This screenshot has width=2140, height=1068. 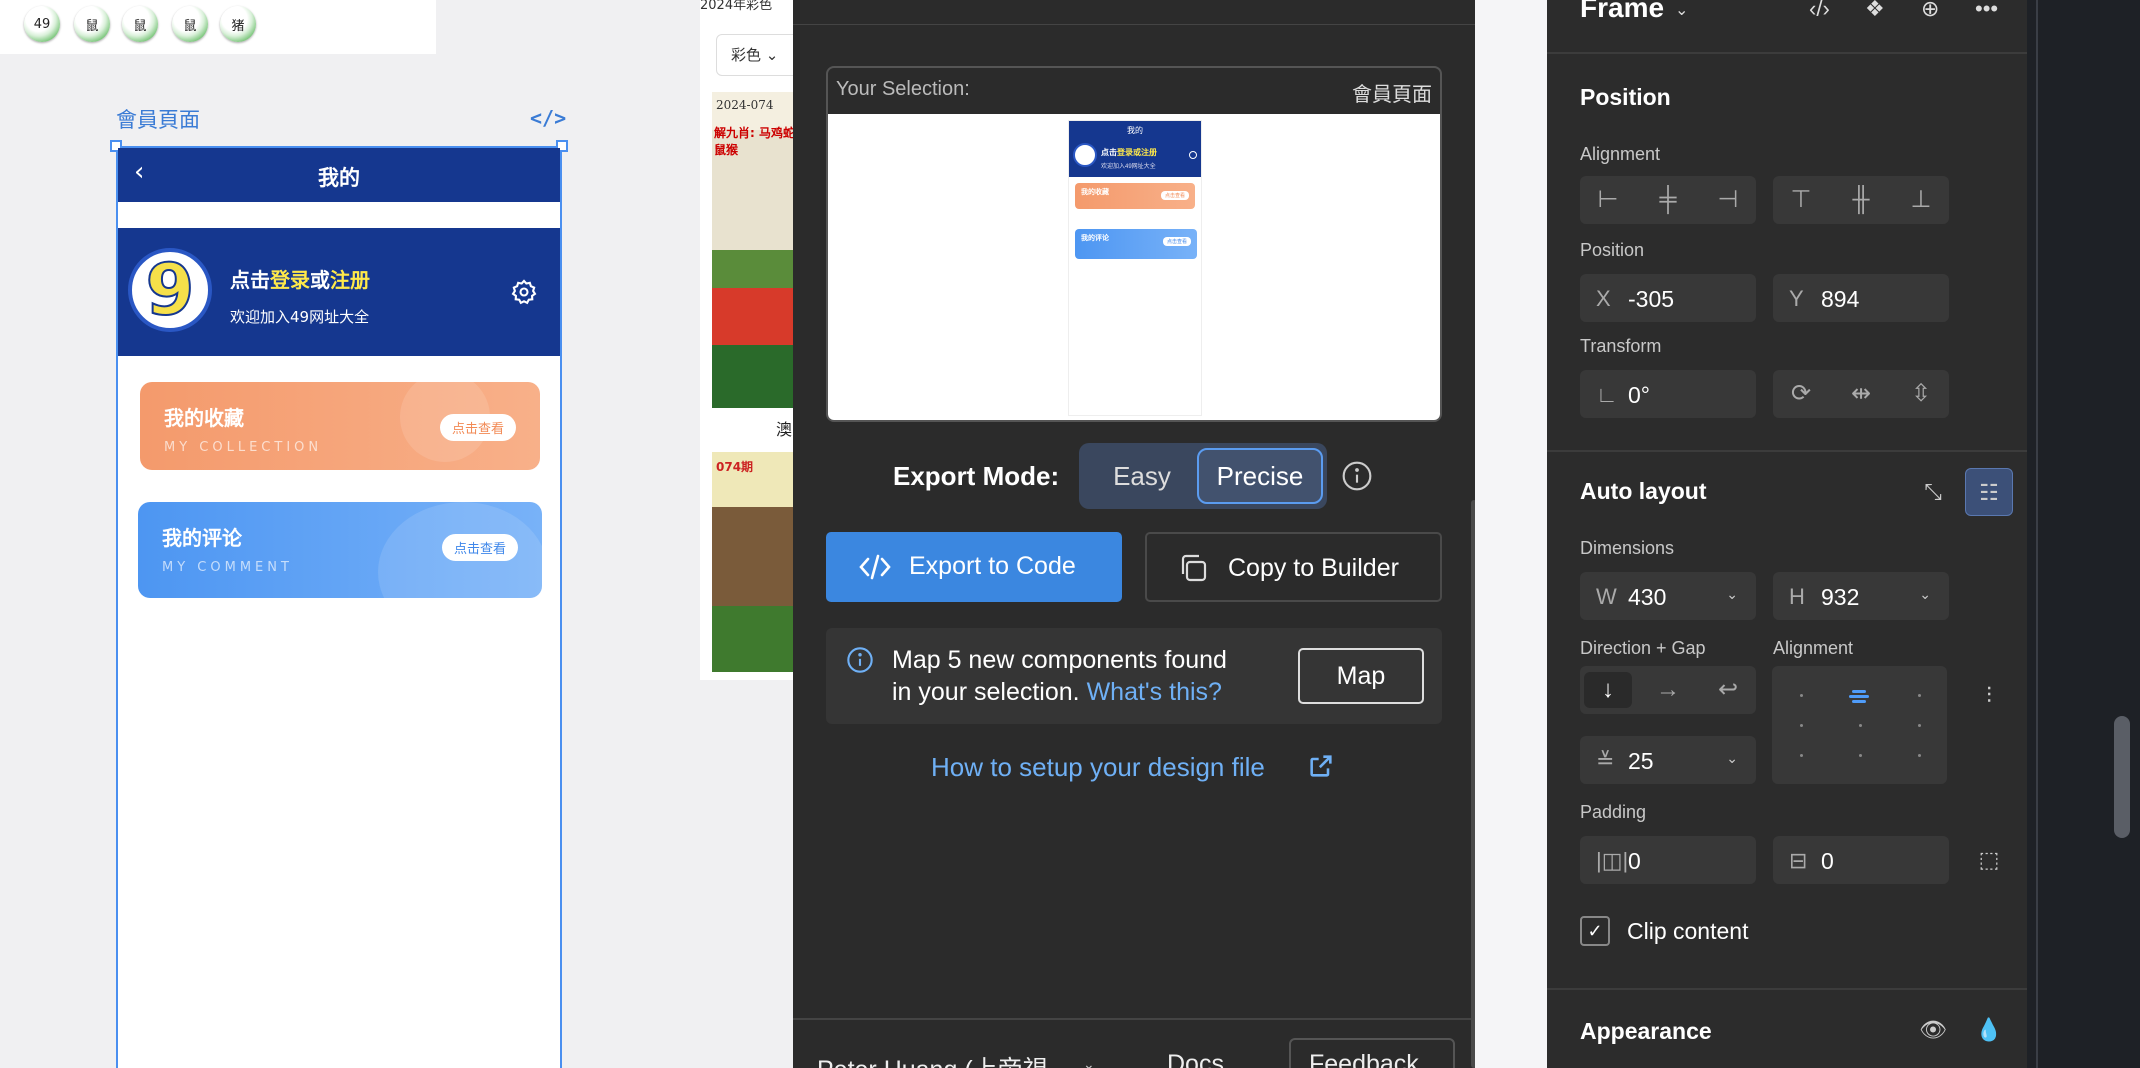 I want to click on padding-h-value: 0, so click(x=1634, y=861).